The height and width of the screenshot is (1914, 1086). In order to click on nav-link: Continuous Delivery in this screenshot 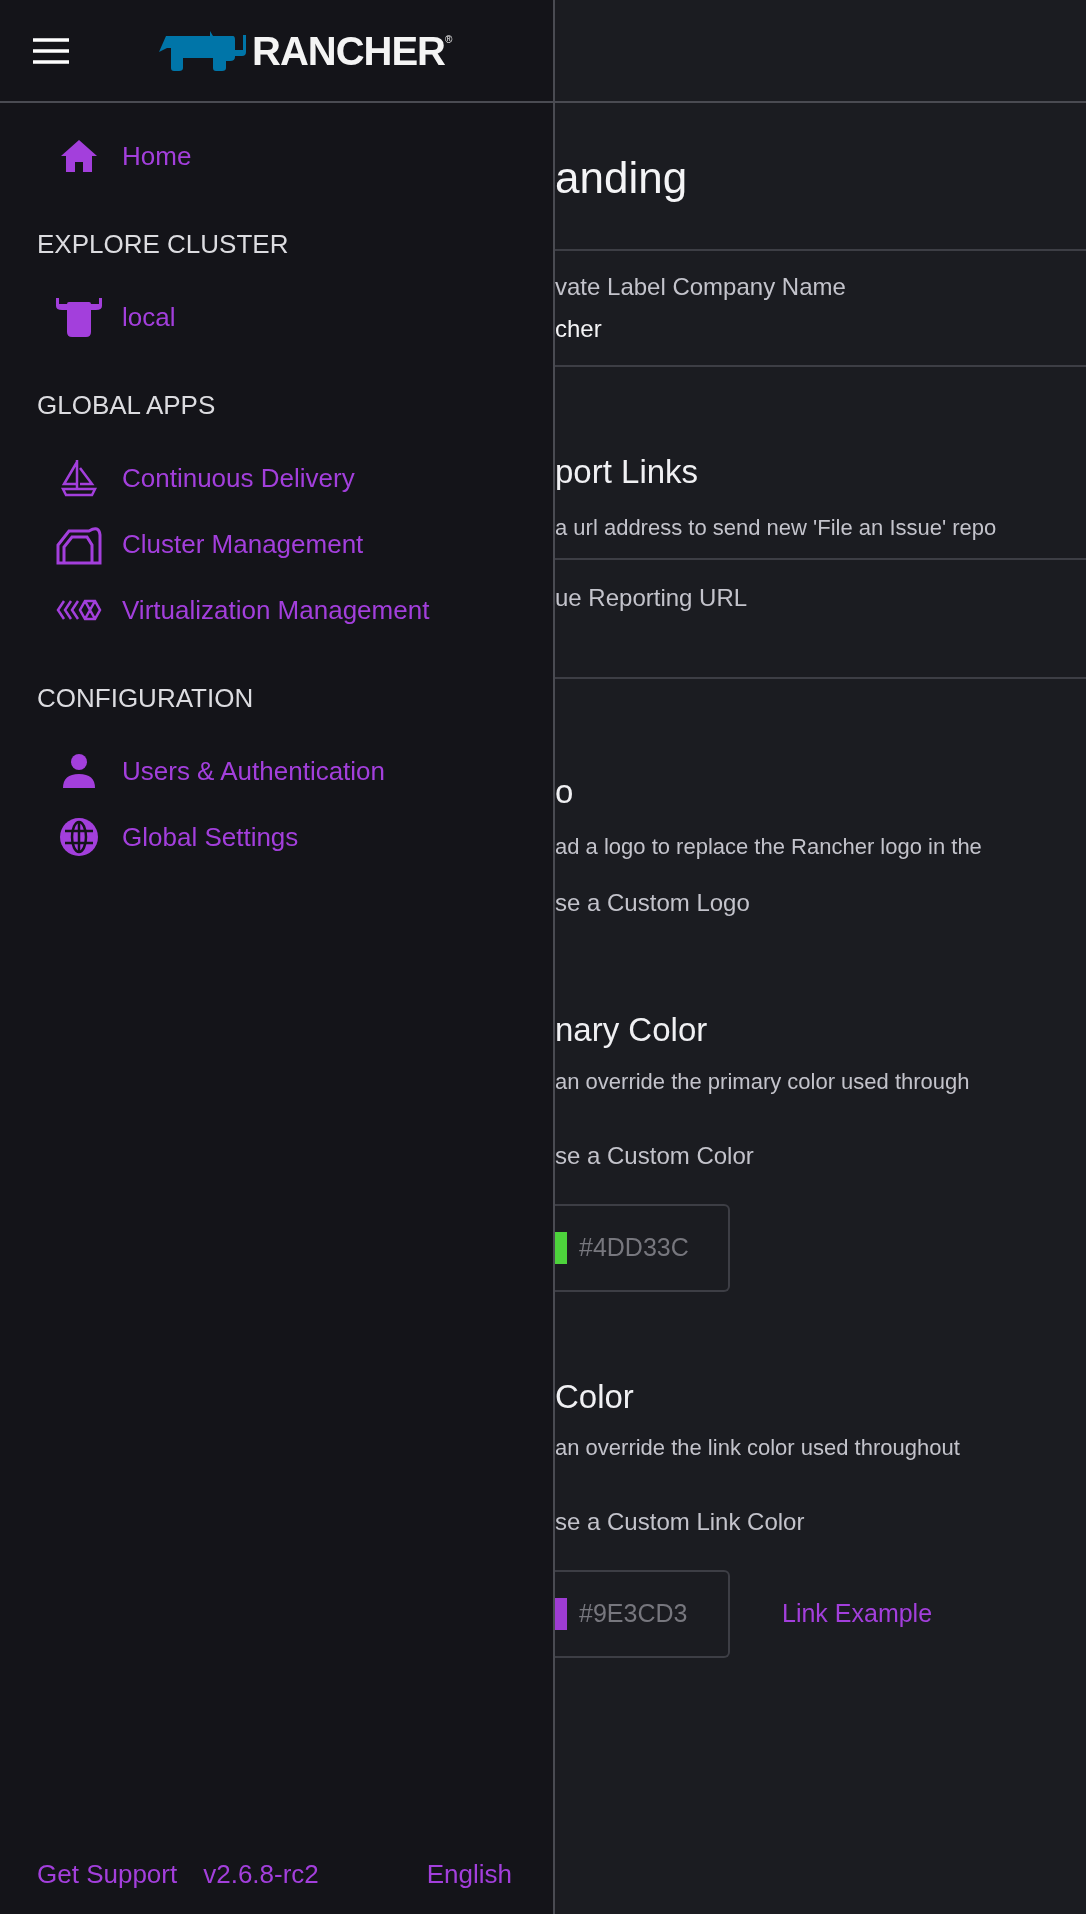, I will do `click(238, 478)`.